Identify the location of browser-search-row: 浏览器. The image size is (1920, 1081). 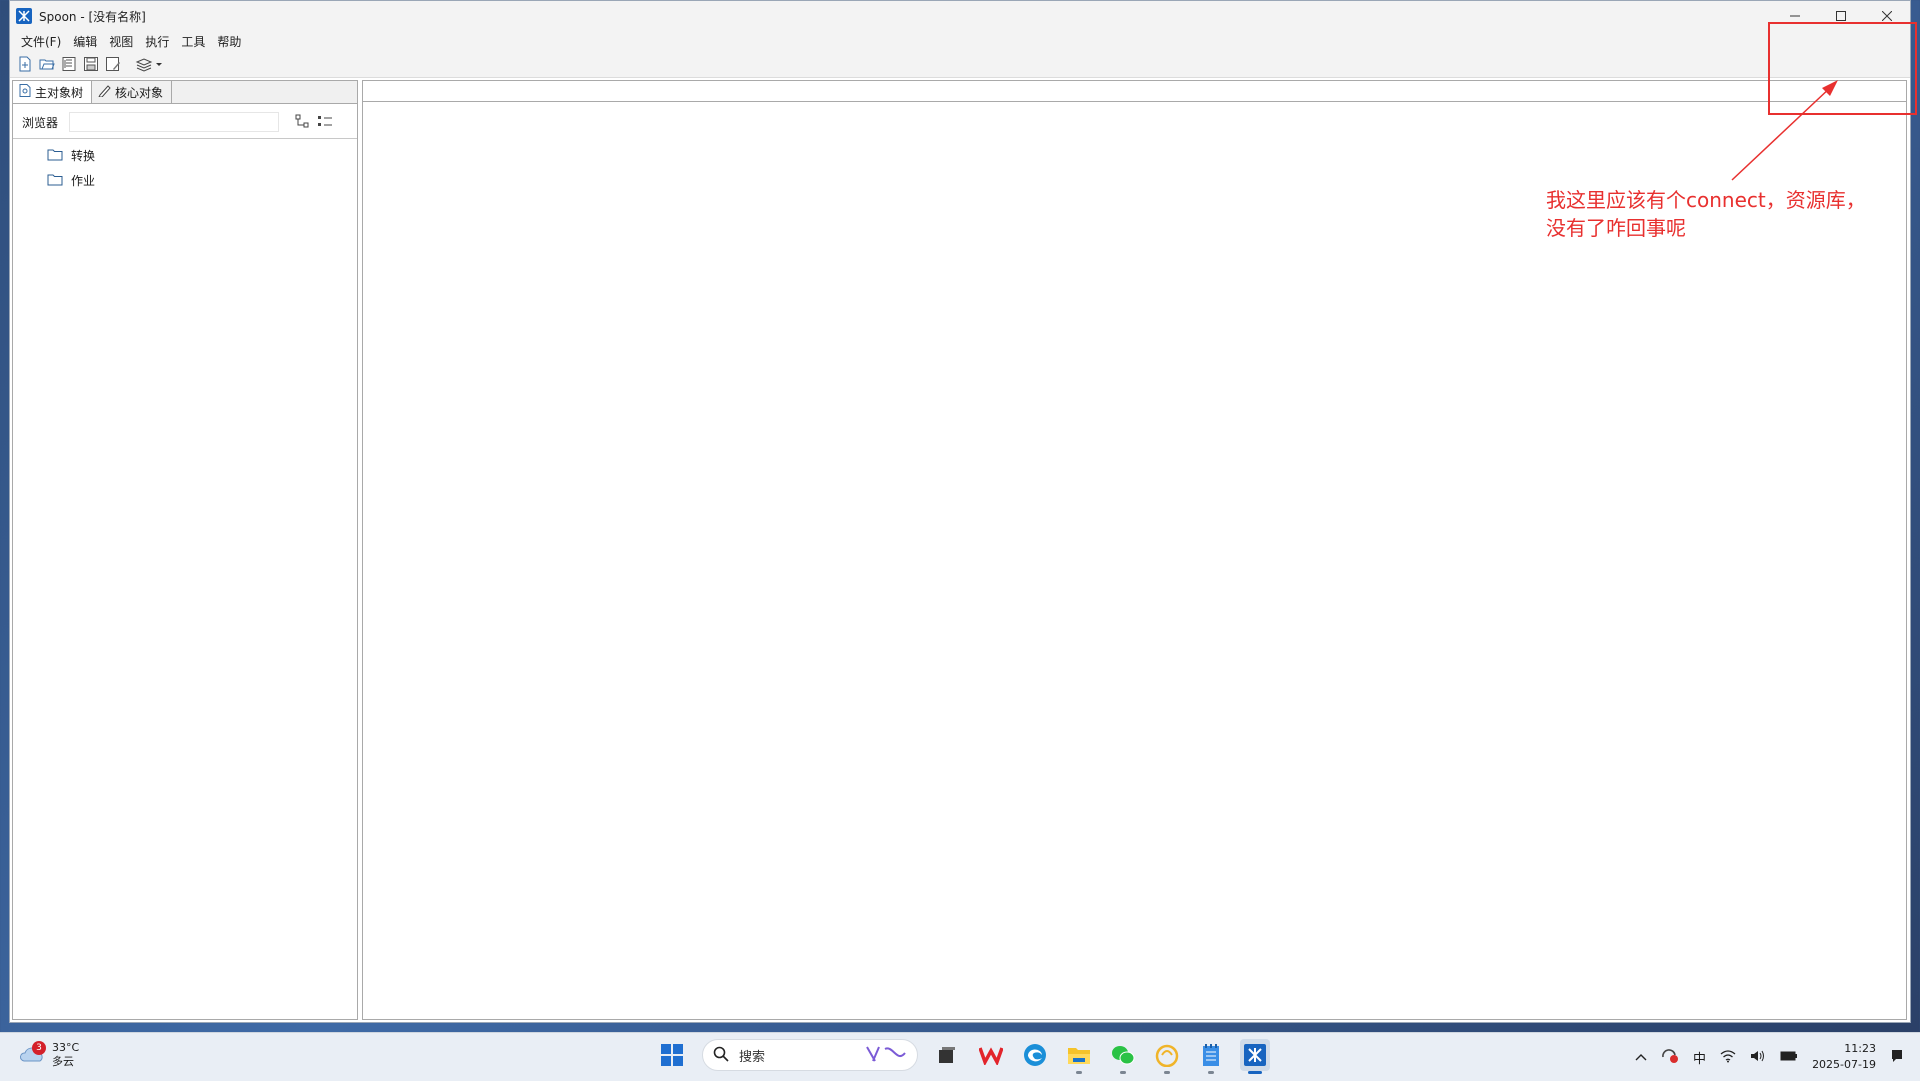
(185, 122).